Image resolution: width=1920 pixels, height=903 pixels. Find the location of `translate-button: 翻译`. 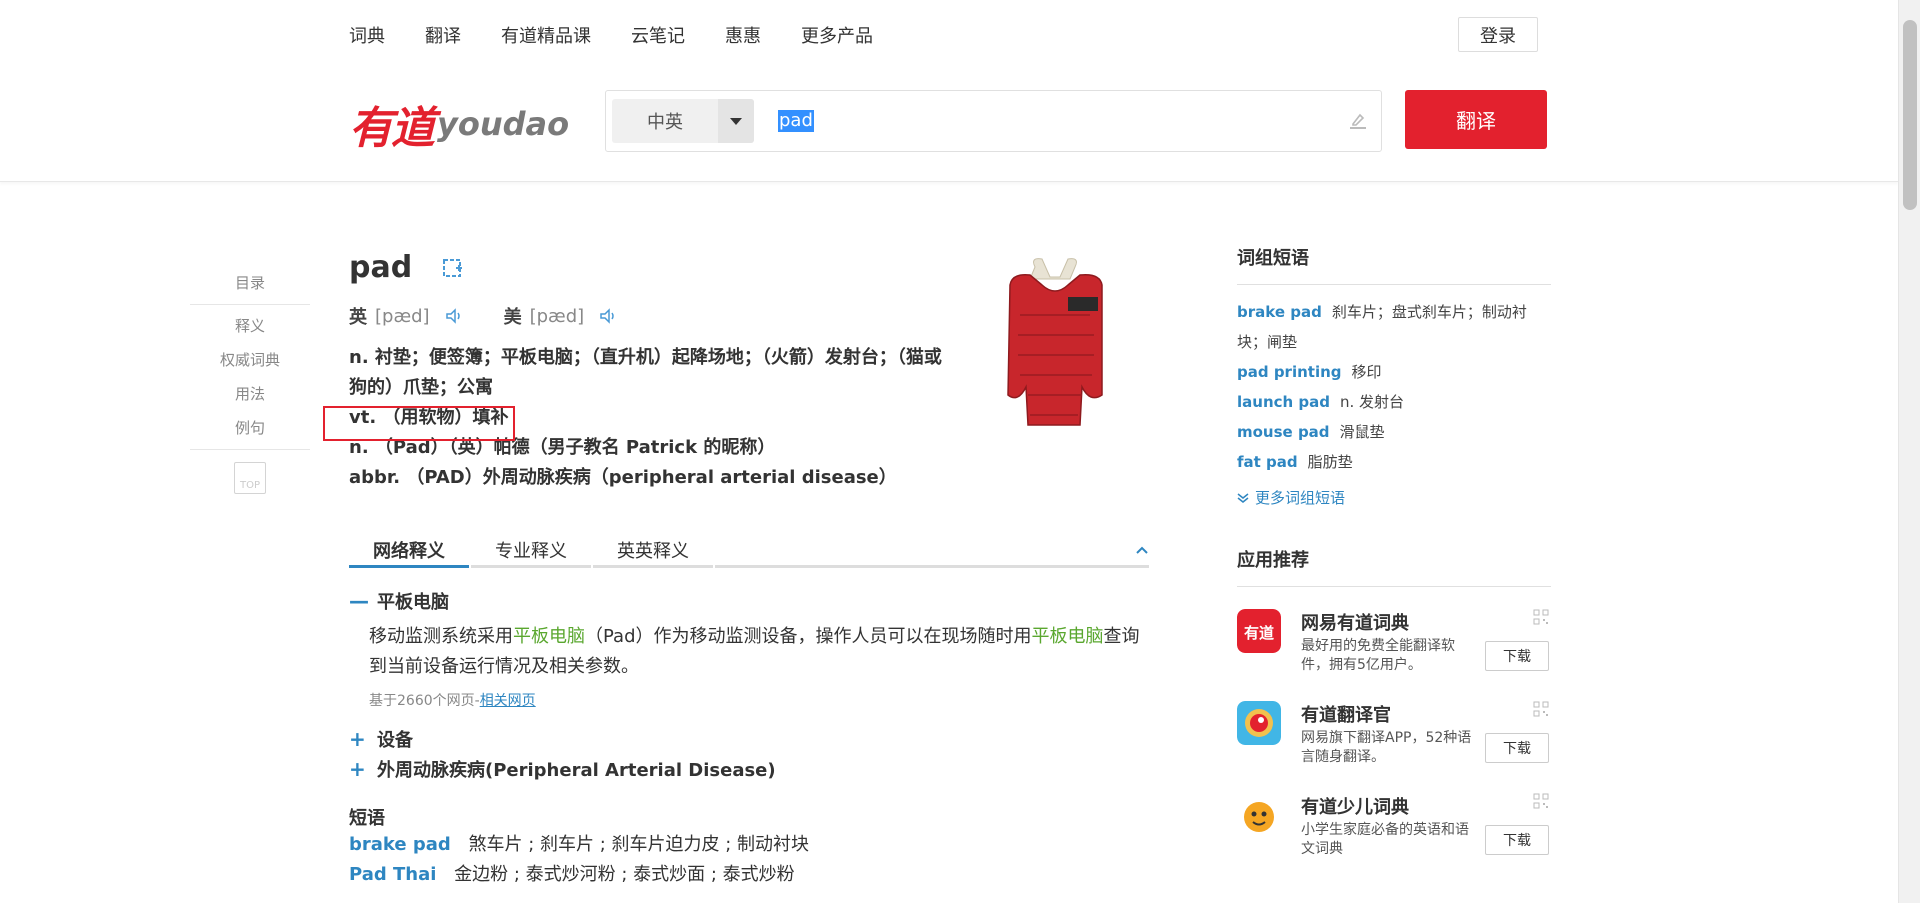

translate-button: 翻译 is located at coordinates (1476, 119).